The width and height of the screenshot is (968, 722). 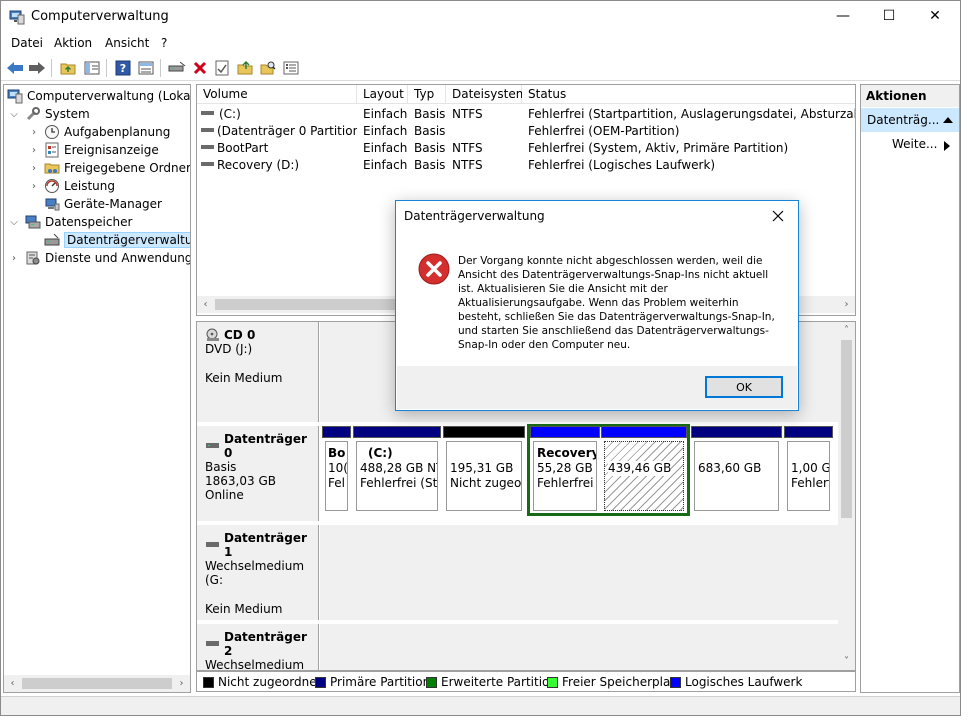 I want to click on tree-label: Datenspeicher, so click(x=89, y=222).